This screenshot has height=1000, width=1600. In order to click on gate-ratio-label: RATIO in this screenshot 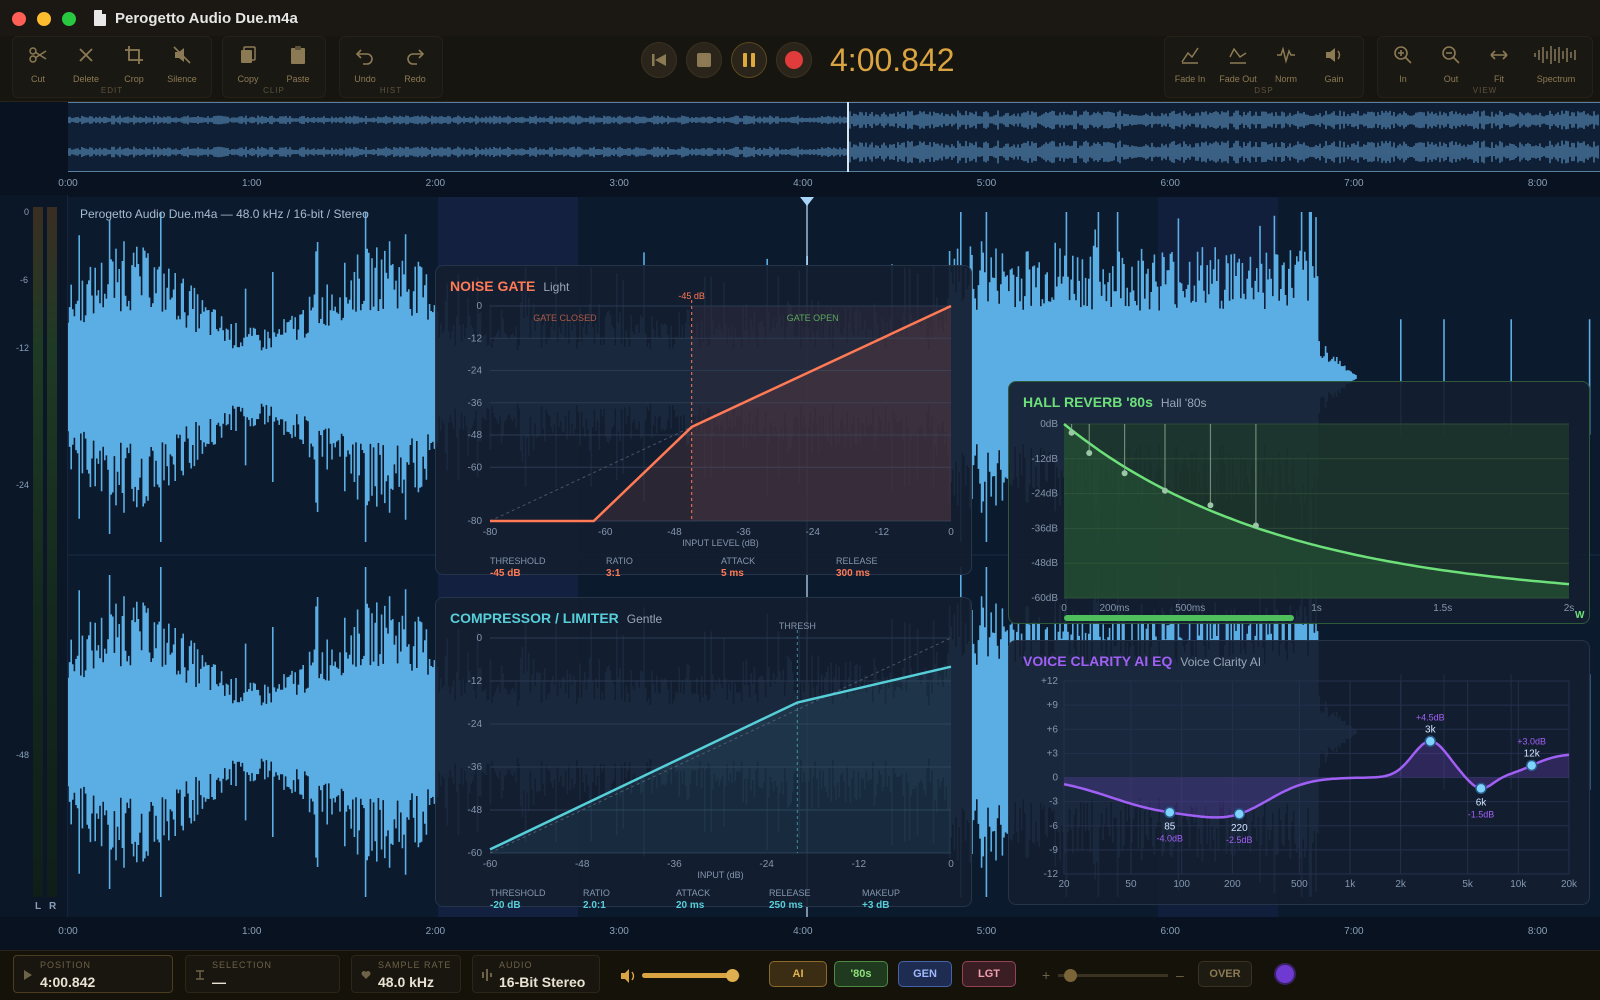, I will do `click(619, 561)`.